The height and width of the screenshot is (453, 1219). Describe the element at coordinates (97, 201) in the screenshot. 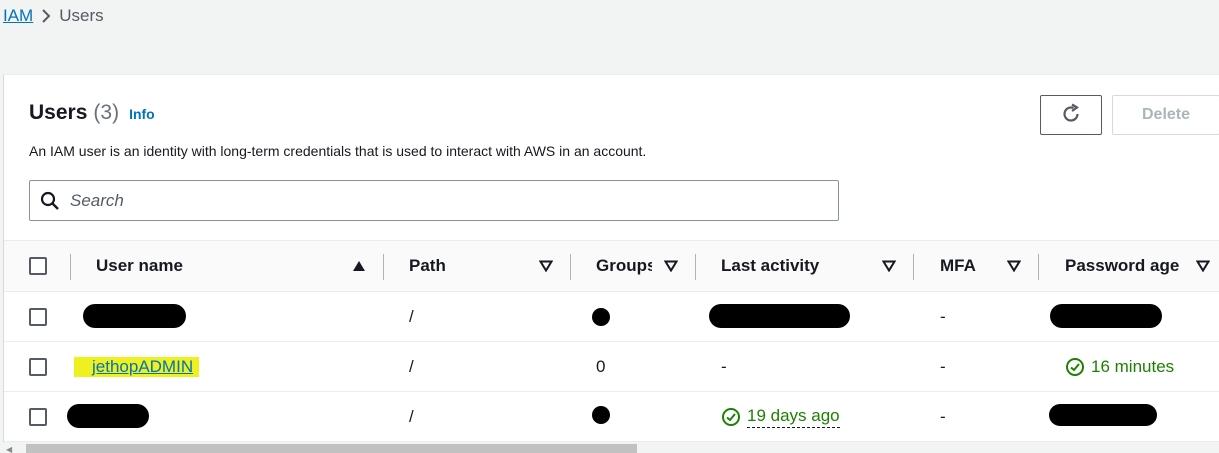

I see `search-input: Search` at that location.